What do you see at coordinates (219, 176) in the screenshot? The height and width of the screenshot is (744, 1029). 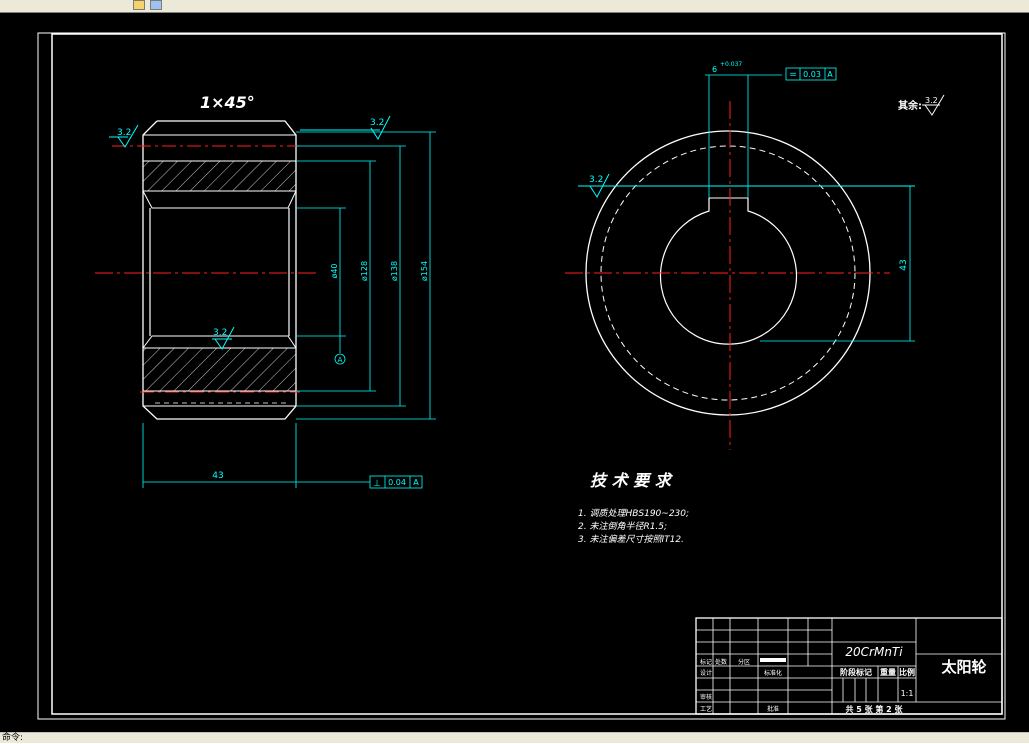 I see `hatch-top` at bounding box center [219, 176].